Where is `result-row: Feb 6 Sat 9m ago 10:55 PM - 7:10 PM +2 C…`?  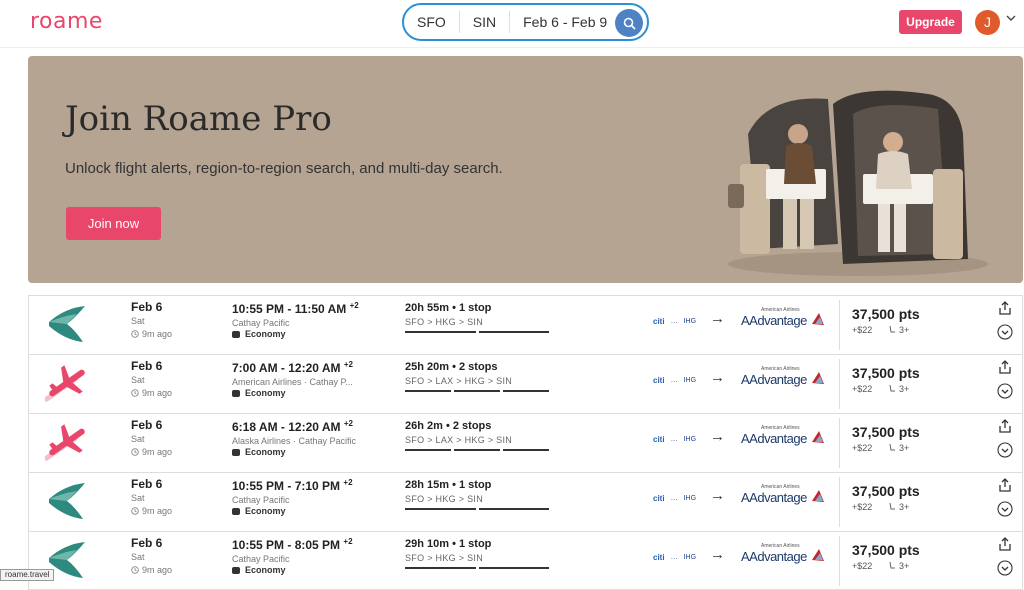 result-row: Feb 6 Sat 9m ago 10:55 PM - 7:10 PM +2 C… is located at coordinates (525, 501).